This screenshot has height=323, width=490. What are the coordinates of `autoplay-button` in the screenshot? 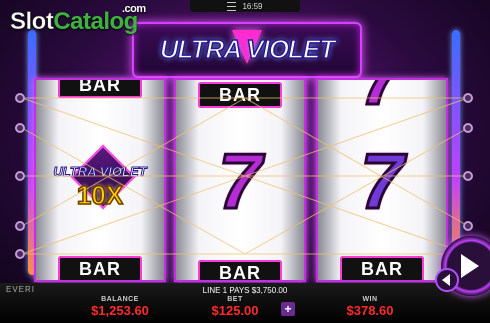 It's located at (447, 280).